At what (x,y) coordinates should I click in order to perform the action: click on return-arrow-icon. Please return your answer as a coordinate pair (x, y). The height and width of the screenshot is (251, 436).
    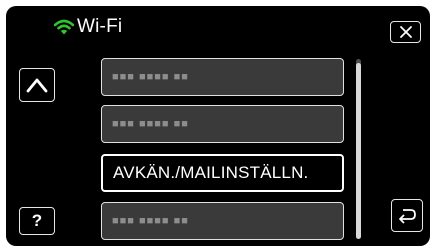
    Looking at the image, I should click on (407, 216).